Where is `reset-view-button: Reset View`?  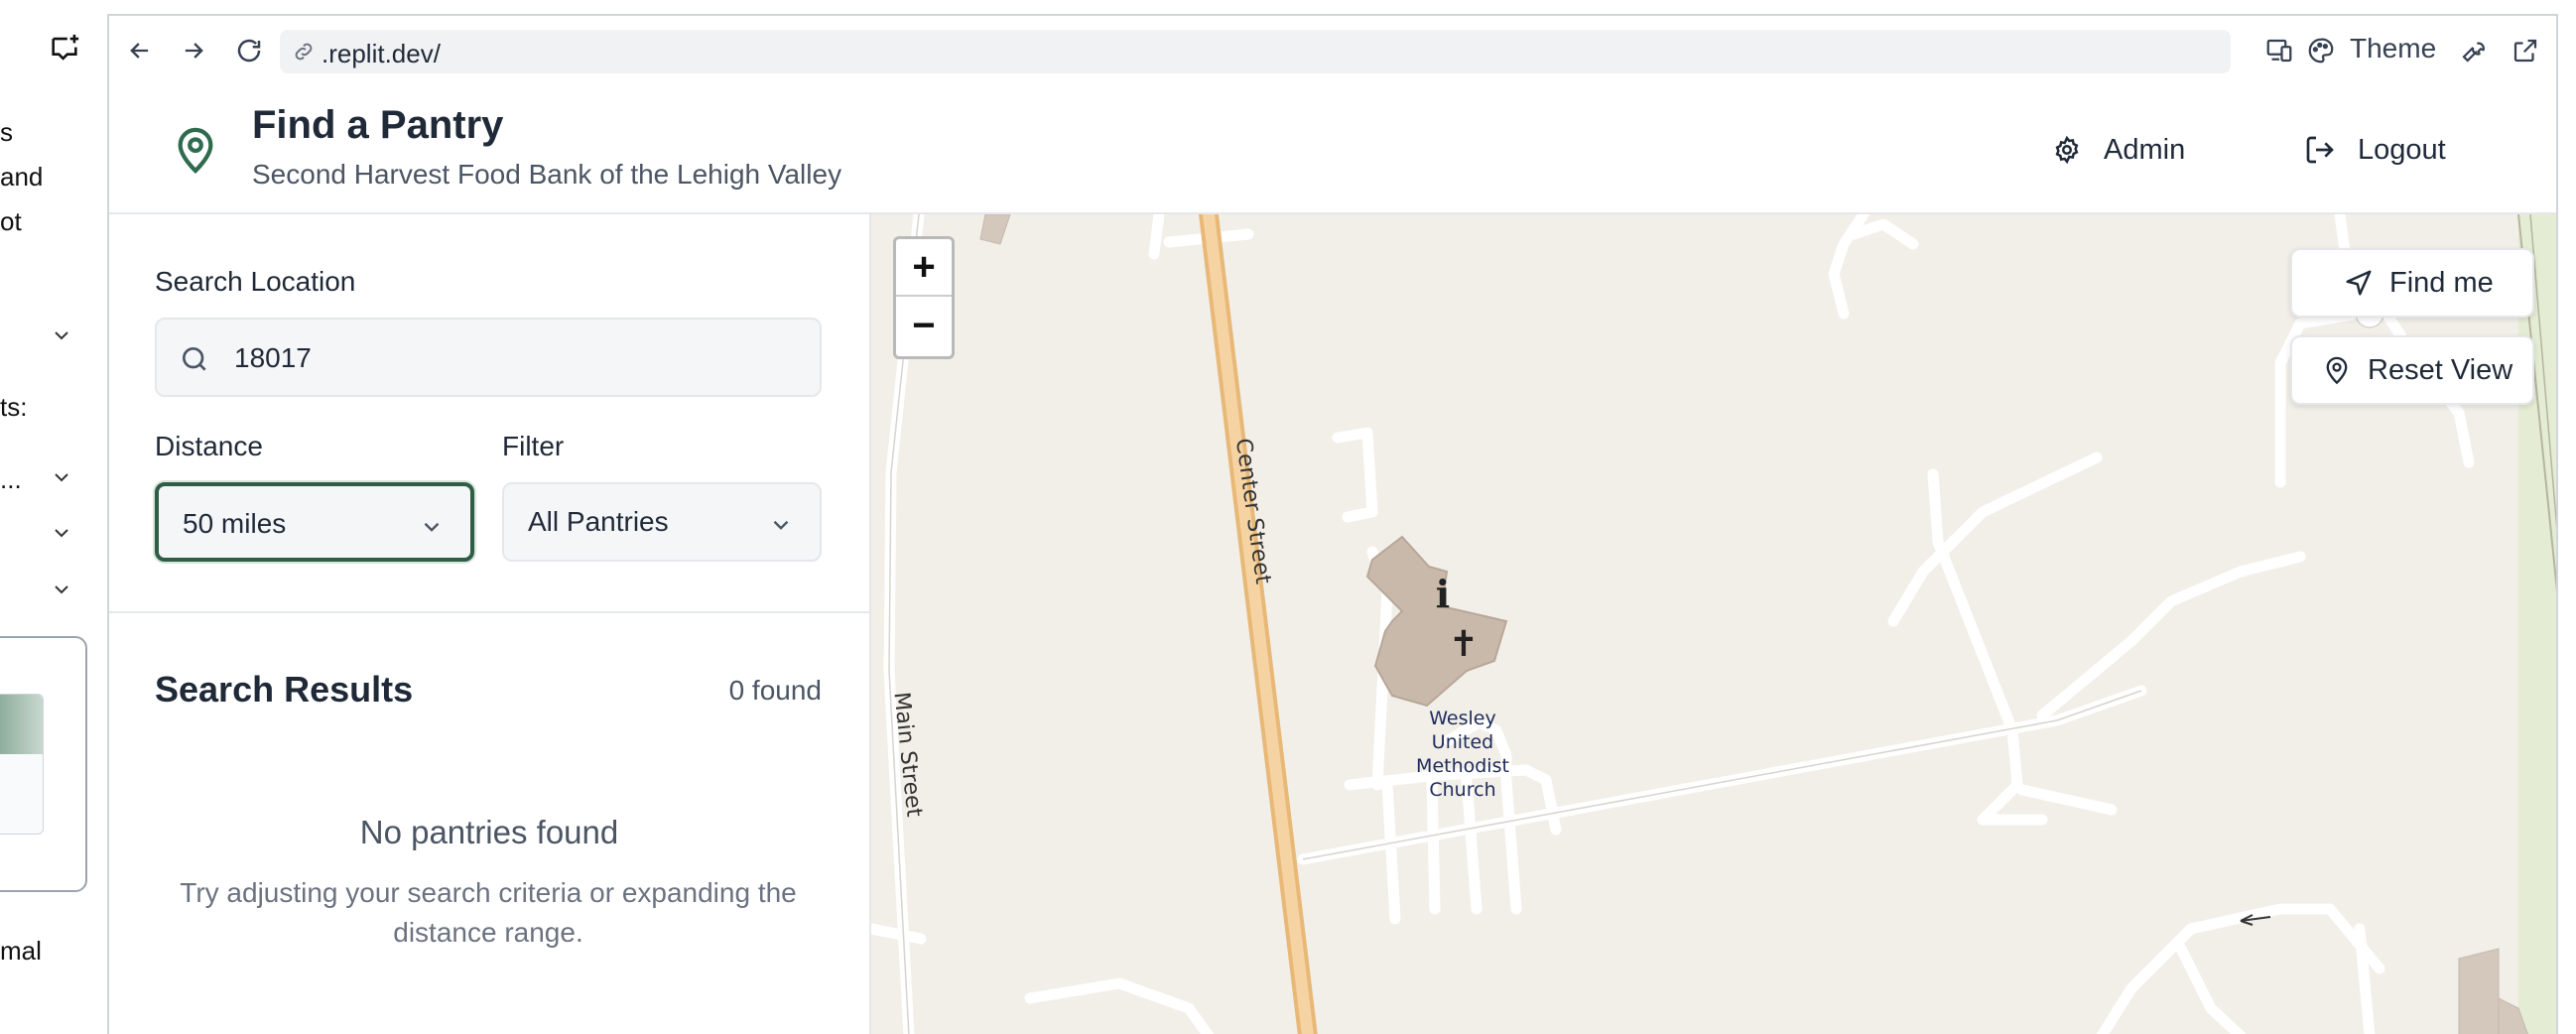
reset-view-button: Reset View is located at coordinates (2412, 370).